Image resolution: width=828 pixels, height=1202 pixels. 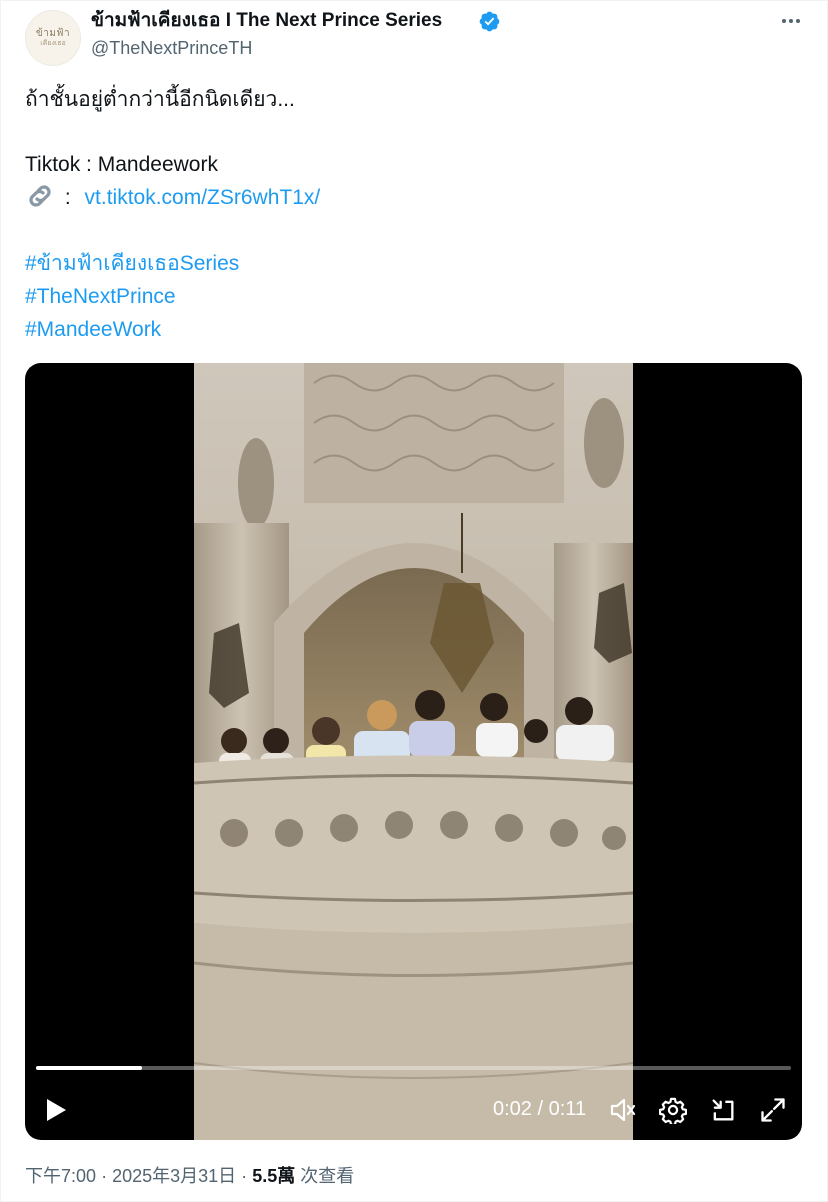 I want to click on tweet-date: 2025年3月31日, so click(x=174, y=1176).